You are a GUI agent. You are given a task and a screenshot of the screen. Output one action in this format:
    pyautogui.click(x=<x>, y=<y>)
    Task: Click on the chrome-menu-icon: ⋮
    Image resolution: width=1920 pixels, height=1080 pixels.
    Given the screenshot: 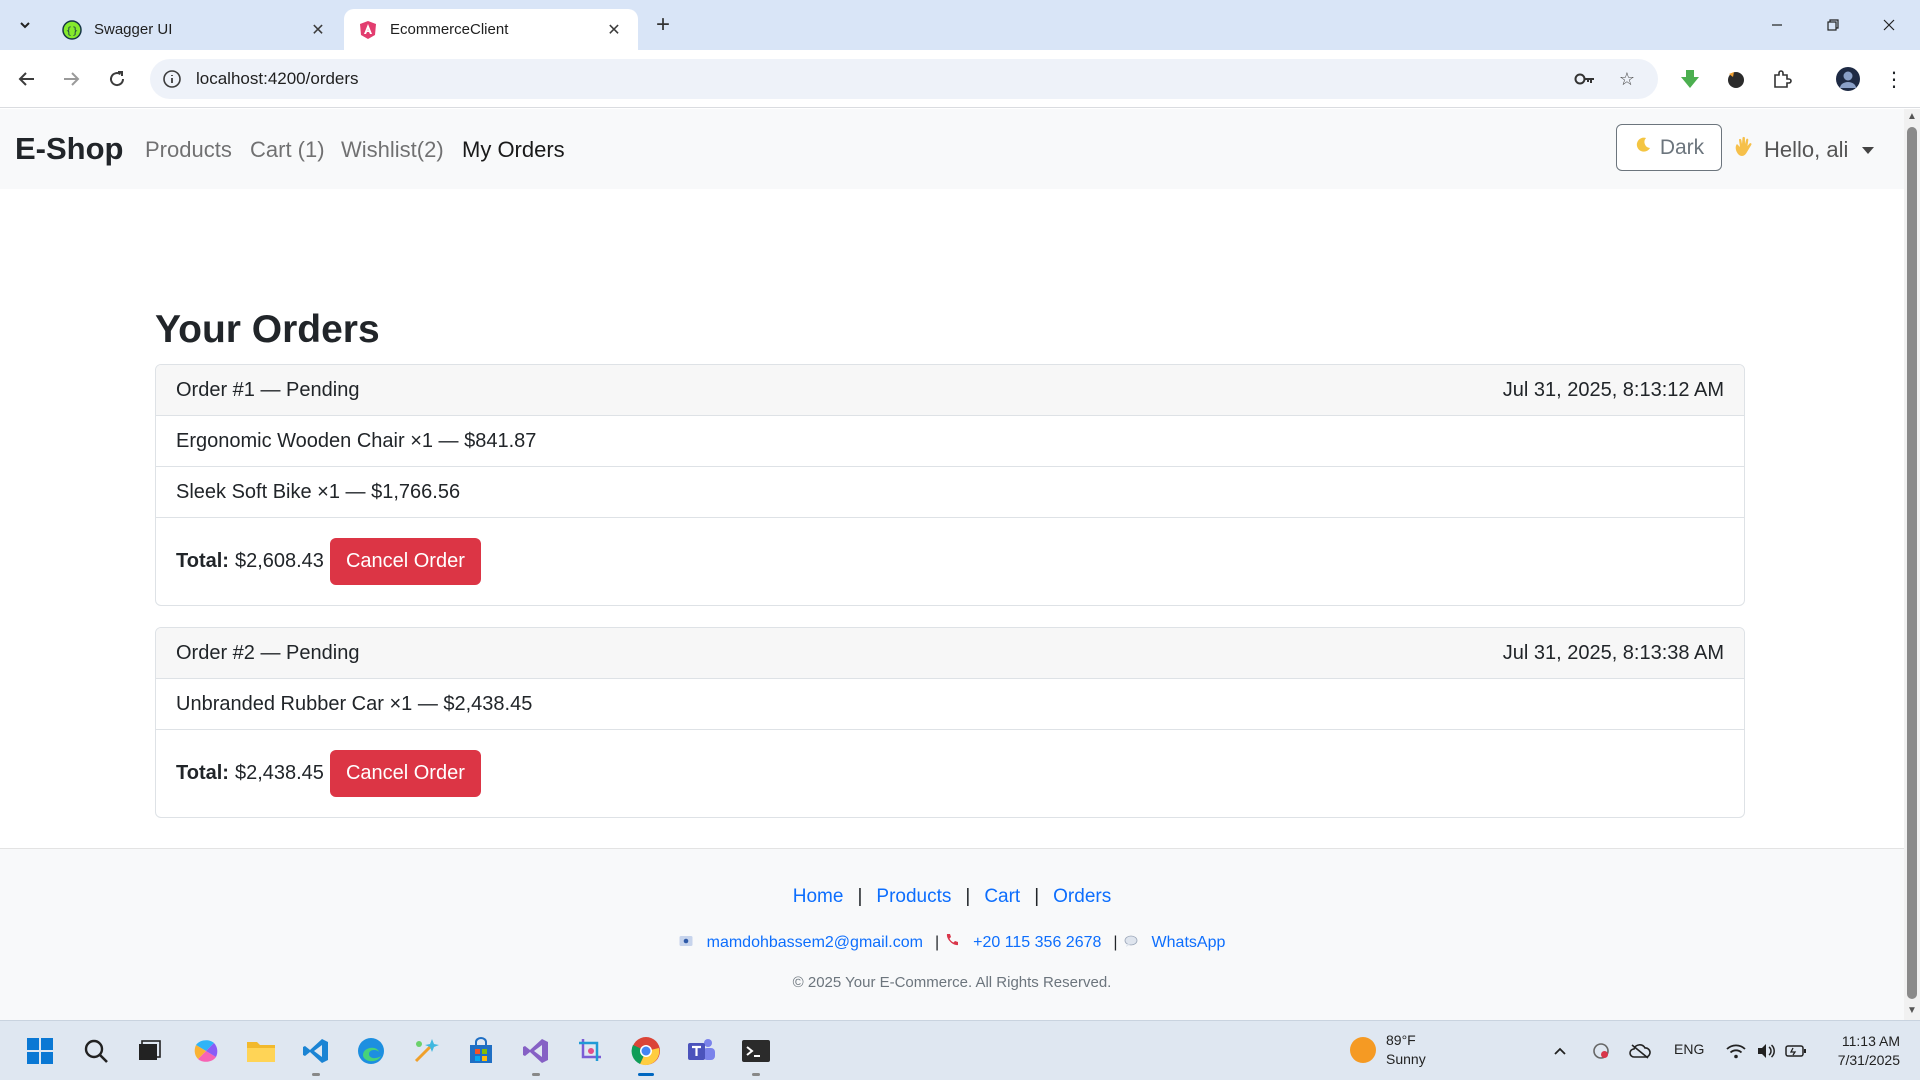 What is the action you would take?
    pyautogui.click(x=1894, y=79)
    